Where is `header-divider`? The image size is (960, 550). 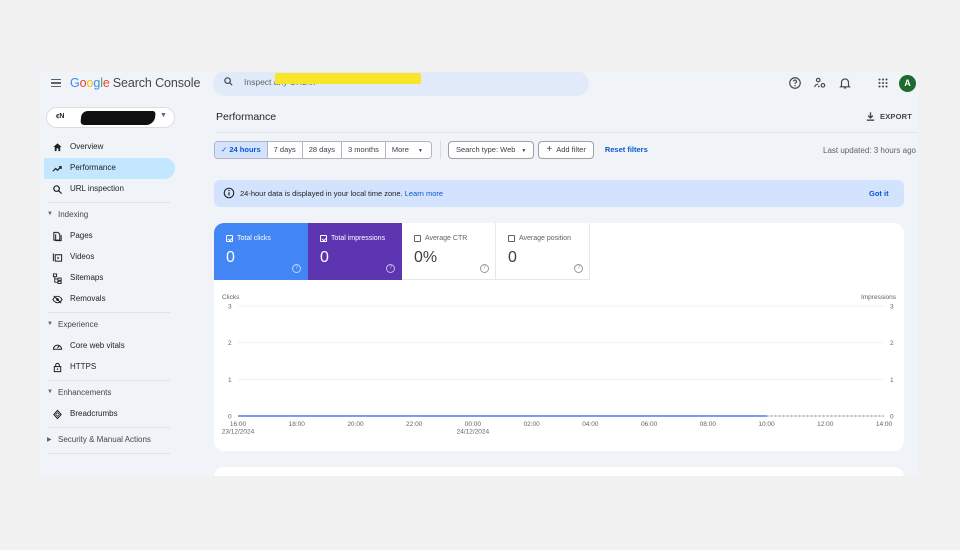 header-divider is located at coordinates (567, 132).